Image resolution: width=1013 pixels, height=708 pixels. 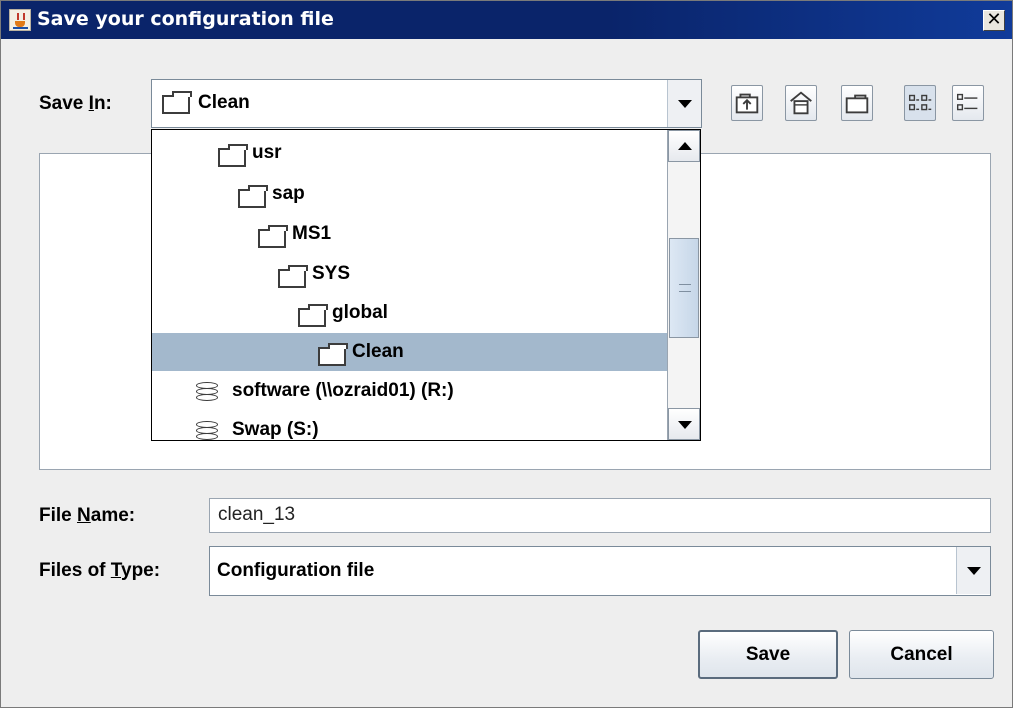 I want to click on list-view-button, so click(x=920, y=103).